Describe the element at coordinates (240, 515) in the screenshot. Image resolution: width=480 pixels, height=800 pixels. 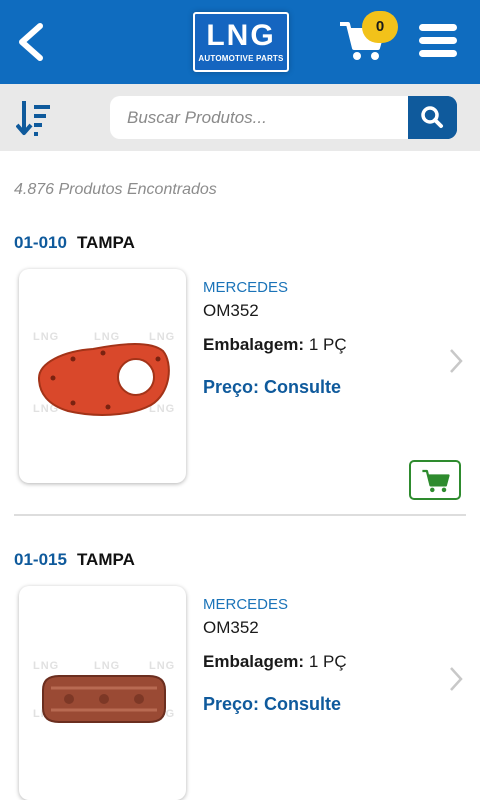
I see `product-divider` at that location.